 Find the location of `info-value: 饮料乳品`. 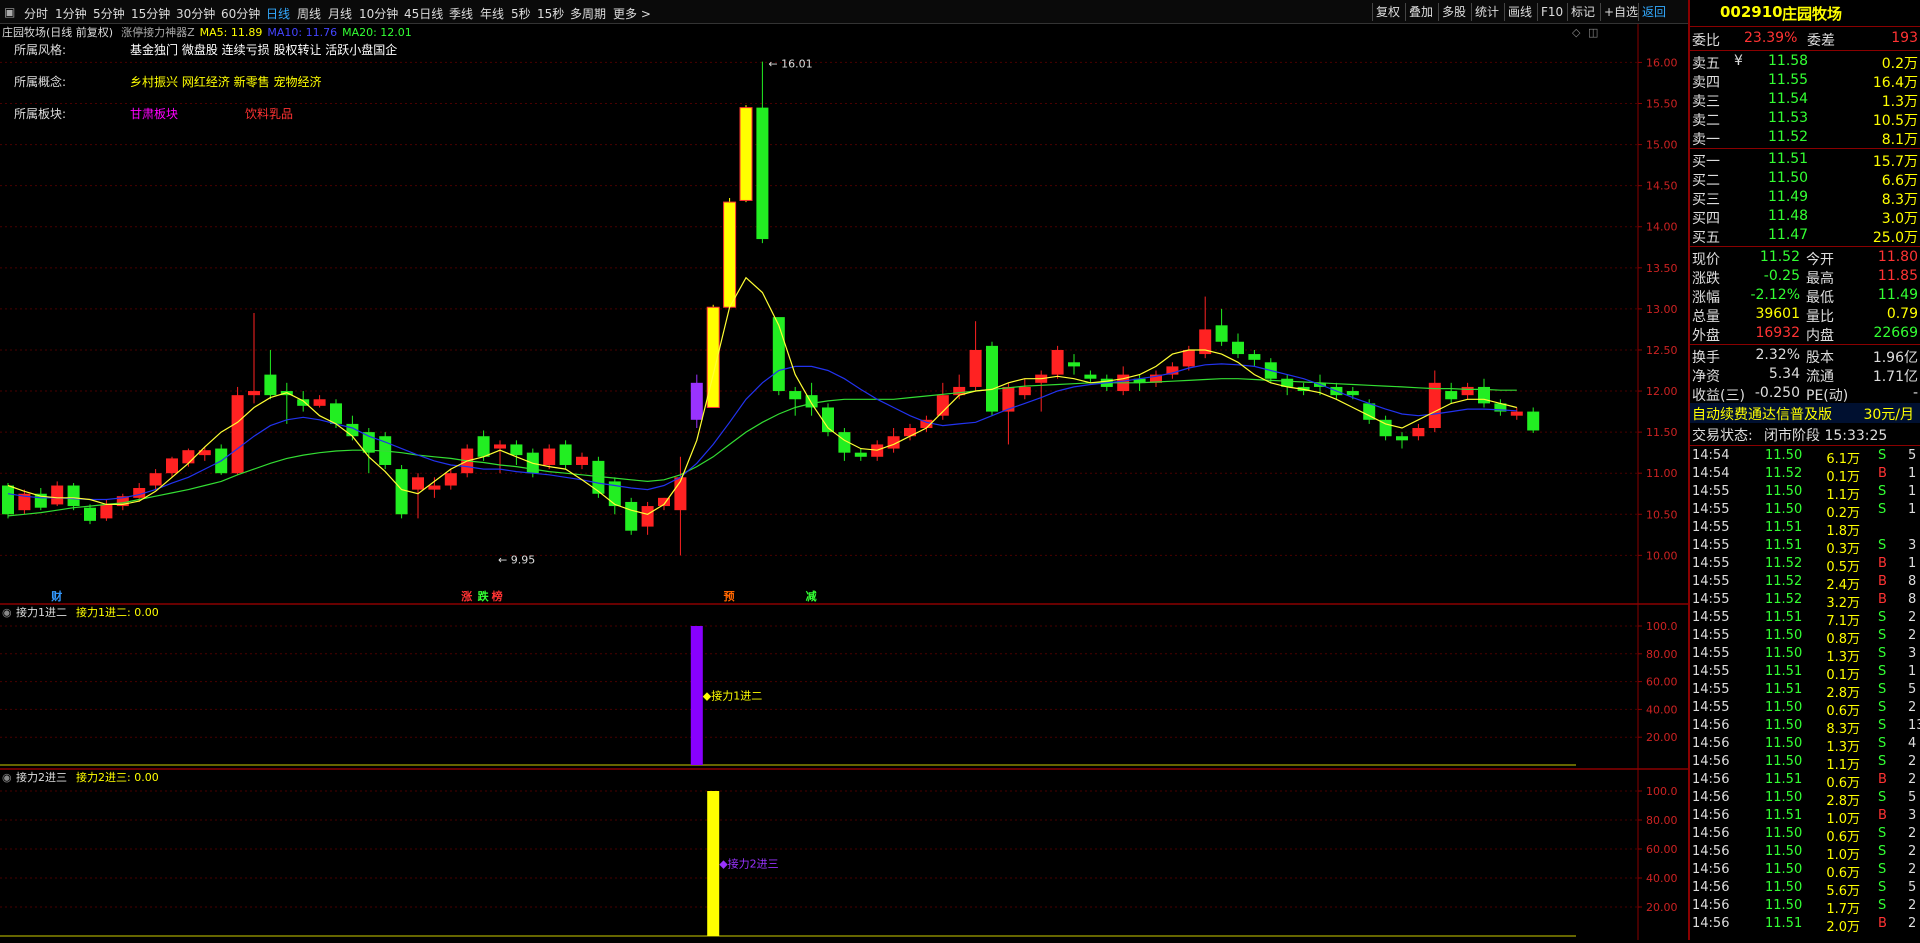

info-value: 饮料乳品 is located at coordinates (269, 114).